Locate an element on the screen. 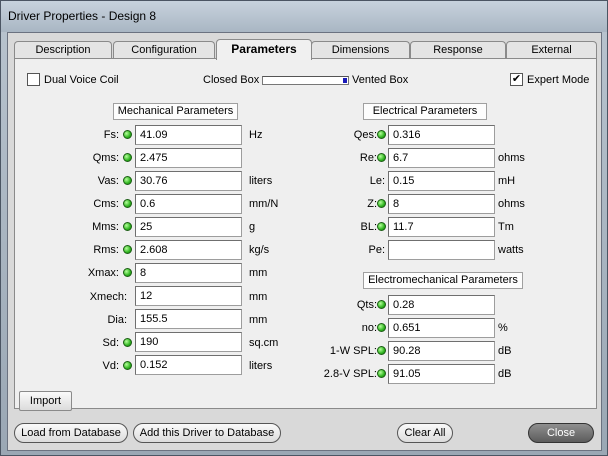  title-bar: Driver Properties - Design 8 is located at coordinates (304, 16).